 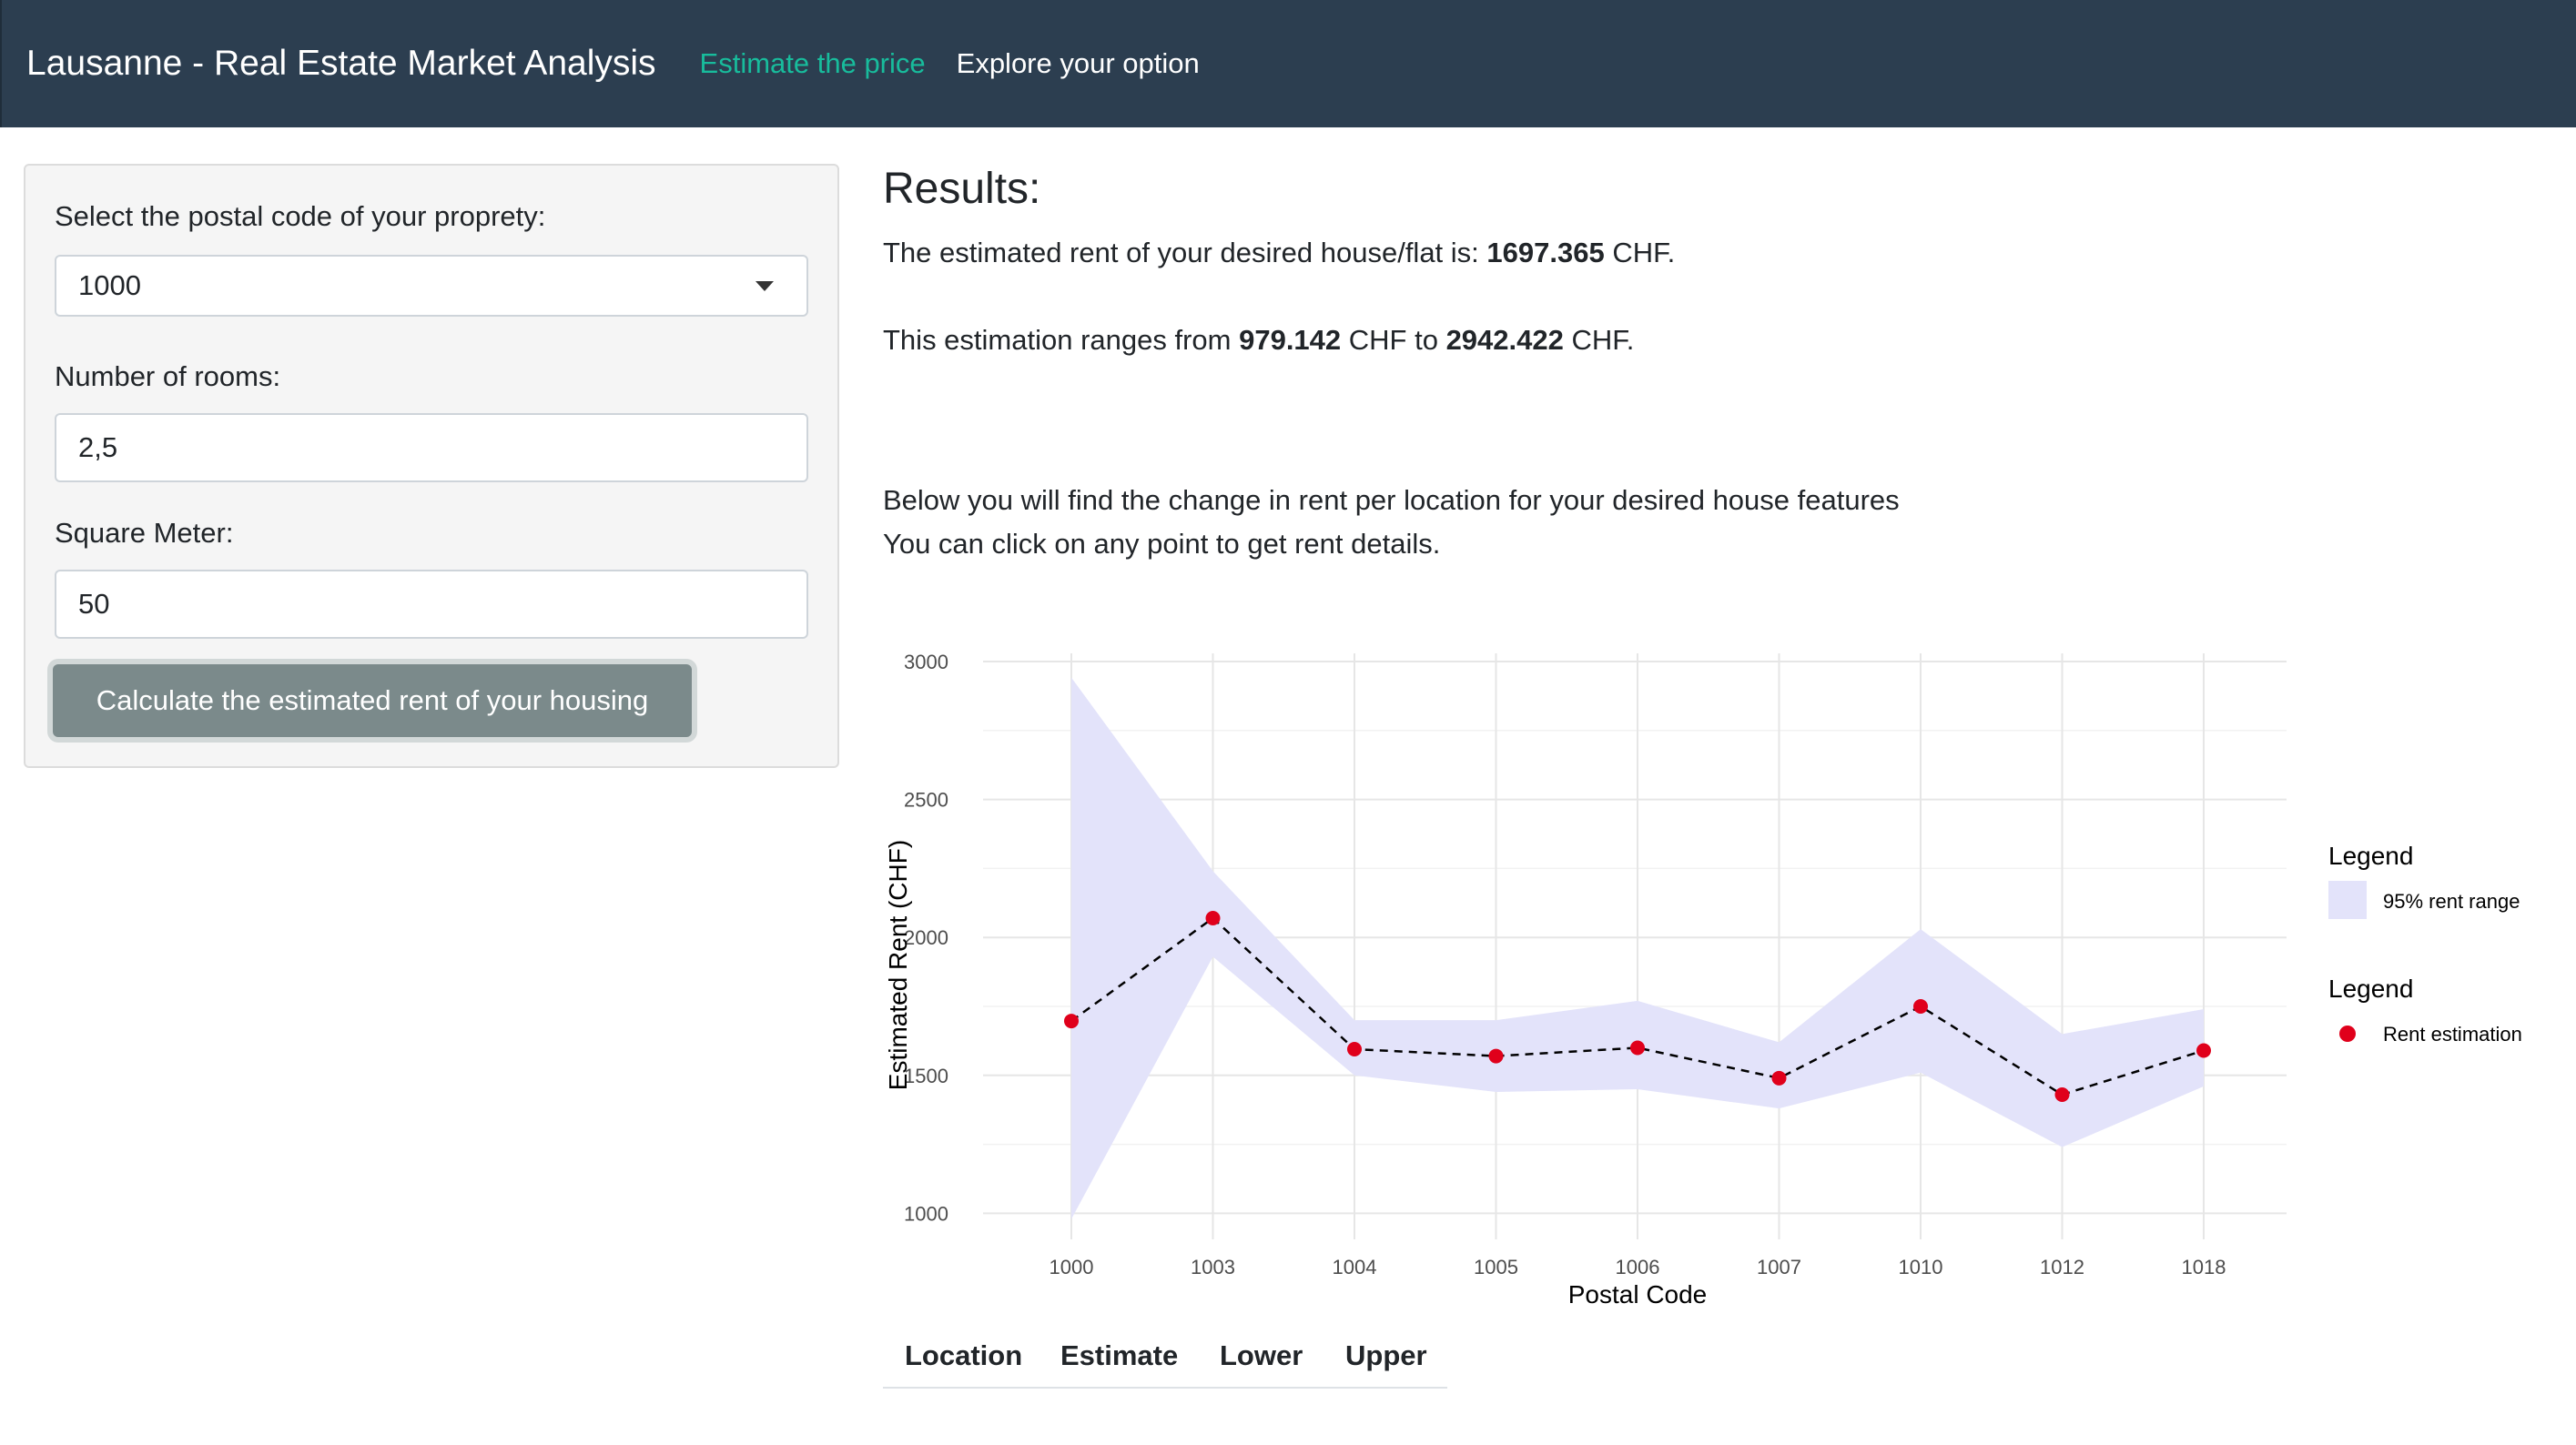 What do you see at coordinates (1355, 1267) in the screenshot?
I see `x-tick-label: 1004` at bounding box center [1355, 1267].